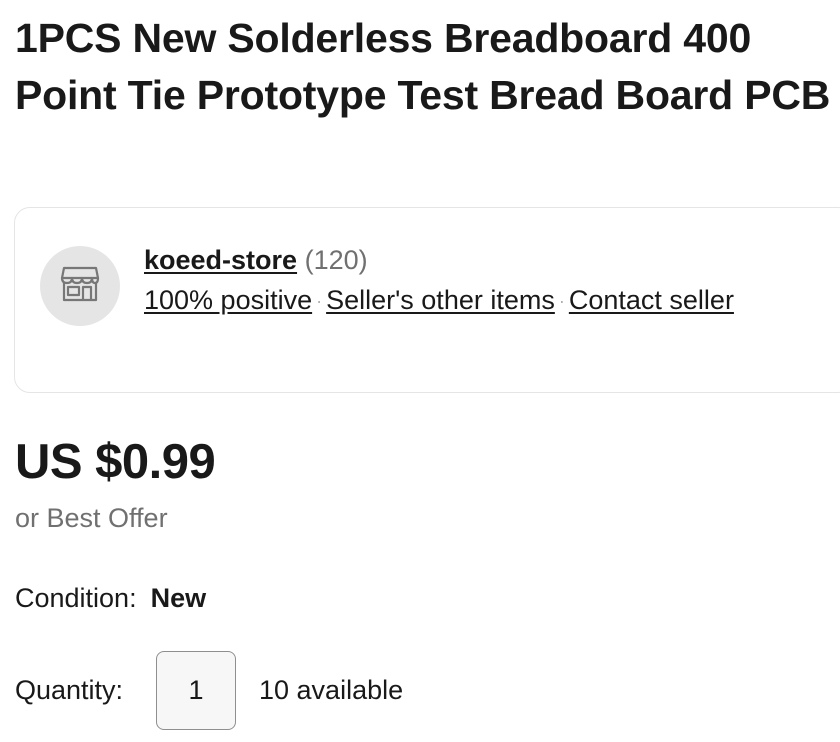 The width and height of the screenshot is (840, 742). I want to click on seller-name-link: koeed-store, so click(220, 260).